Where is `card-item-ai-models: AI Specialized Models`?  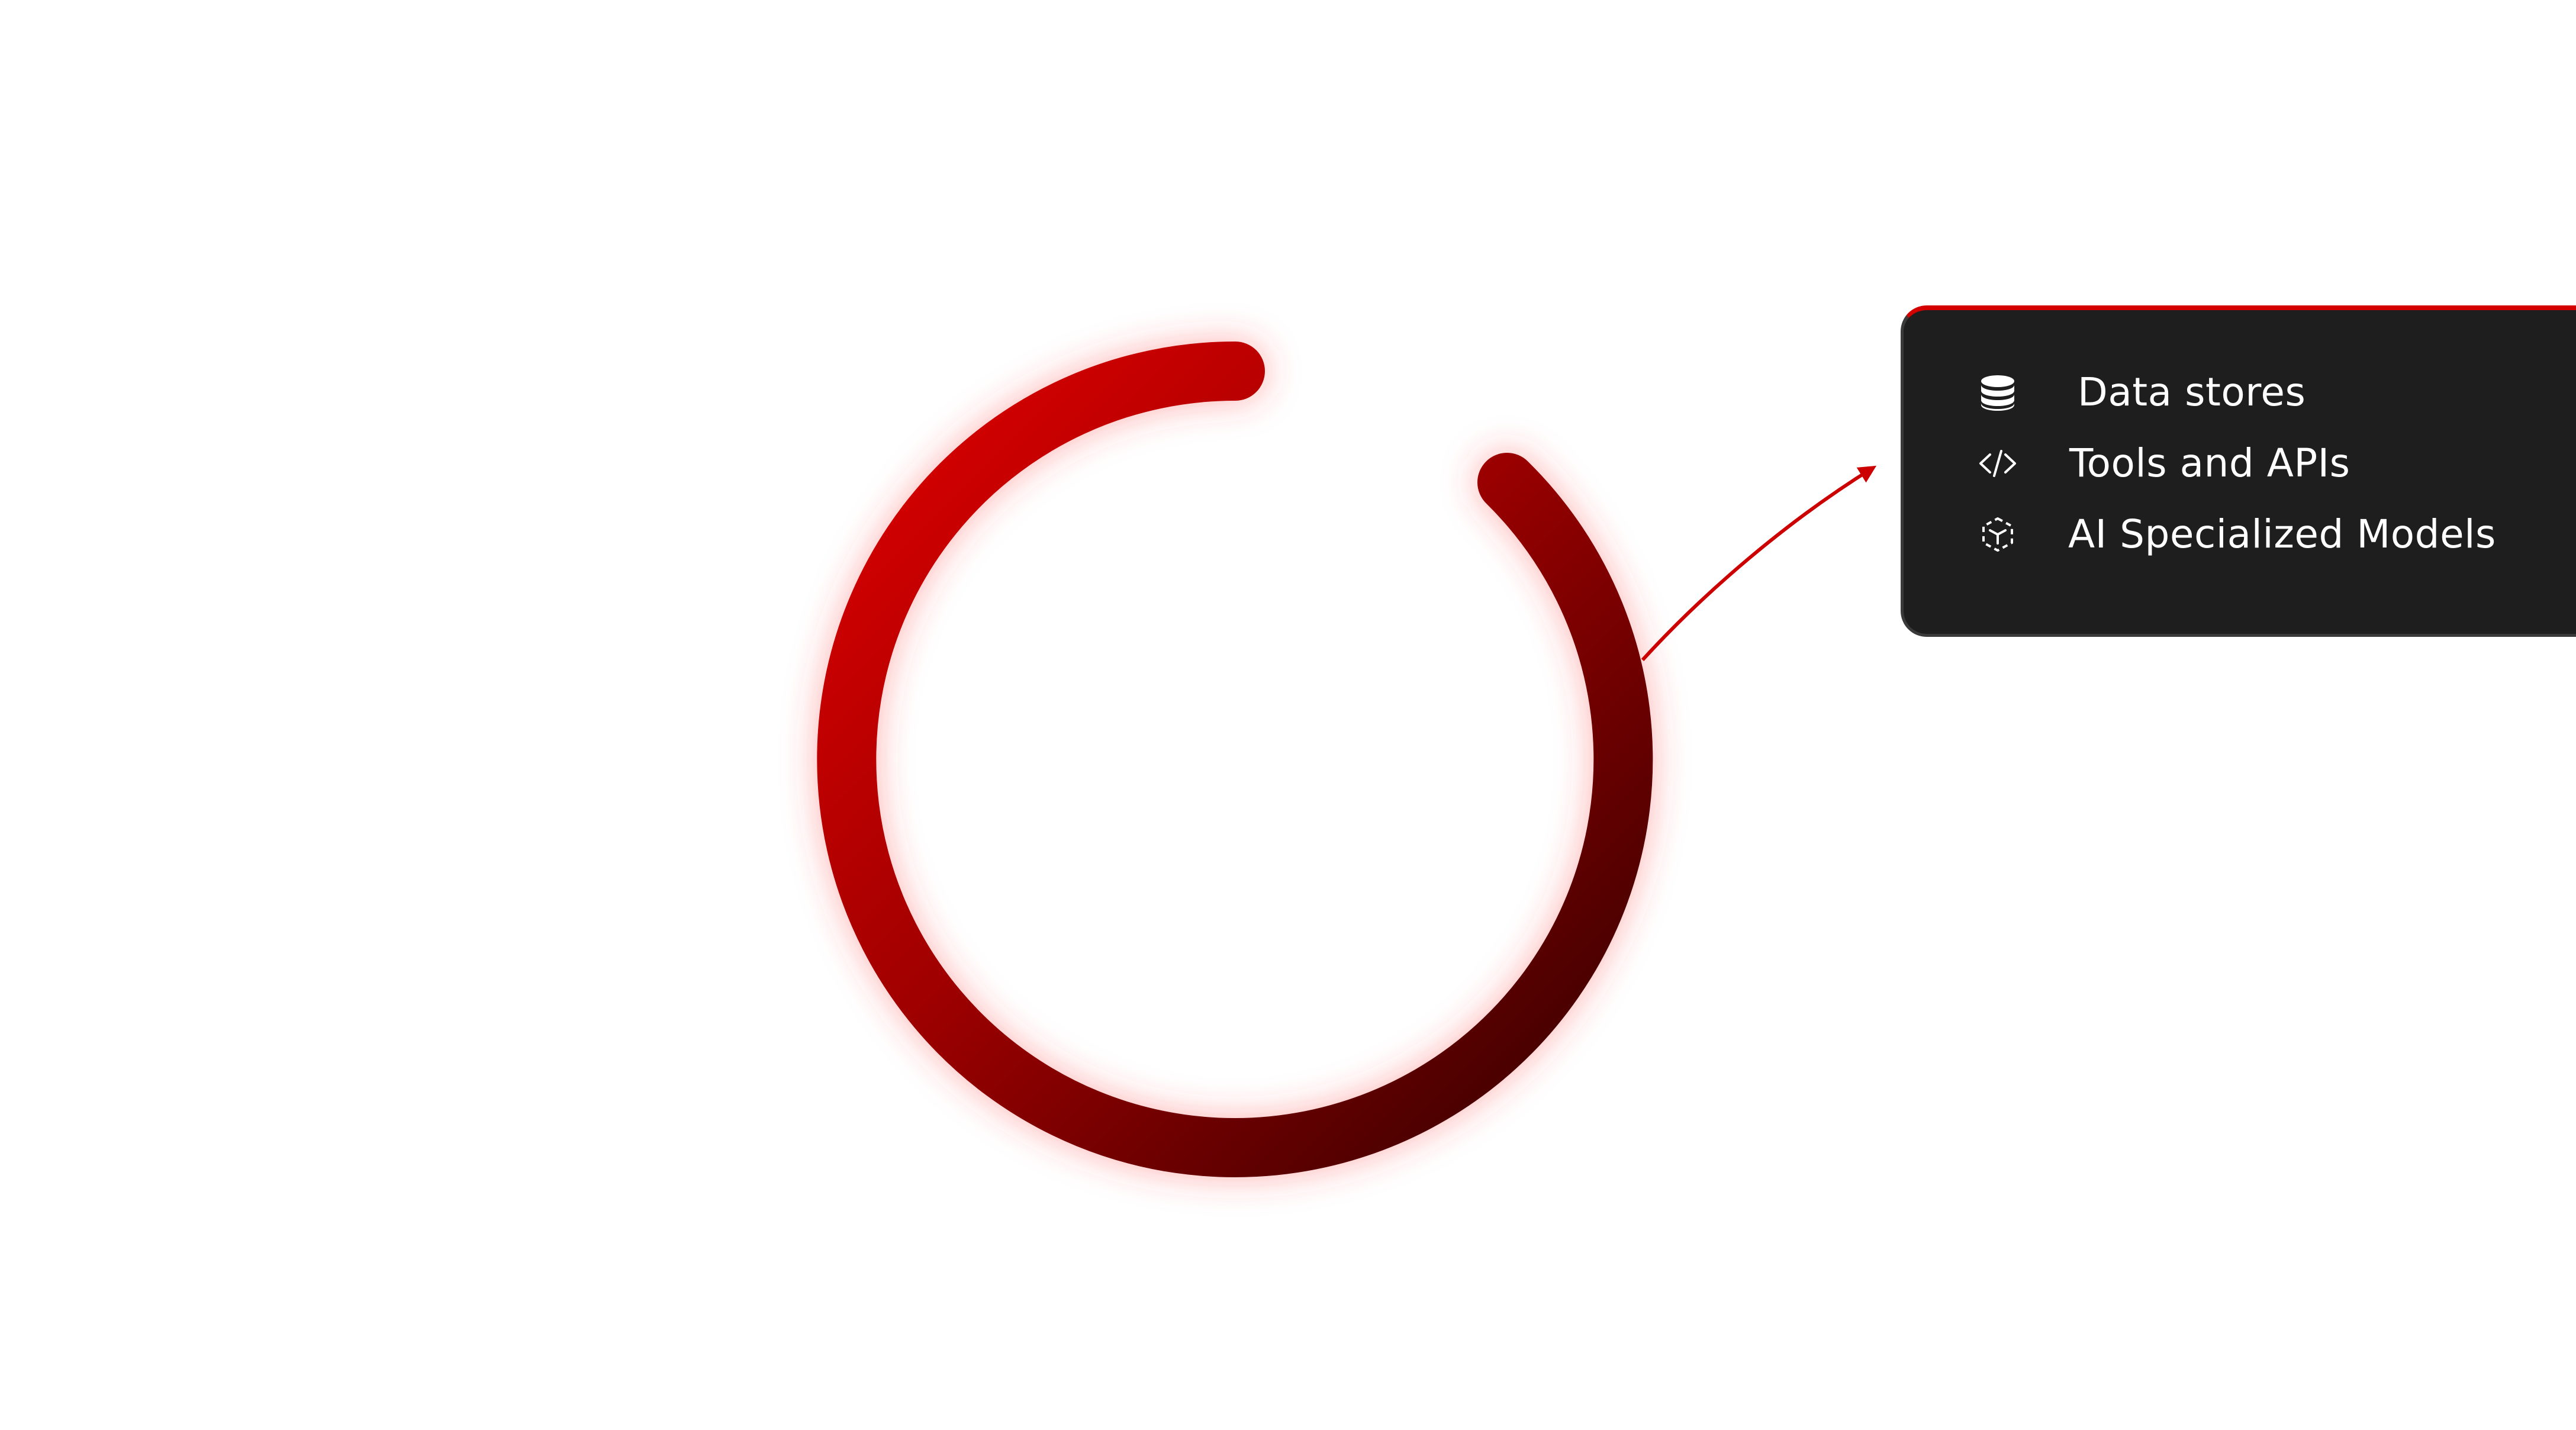
card-item-ai-models: AI Specialized Models is located at coordinates (2236, 534).